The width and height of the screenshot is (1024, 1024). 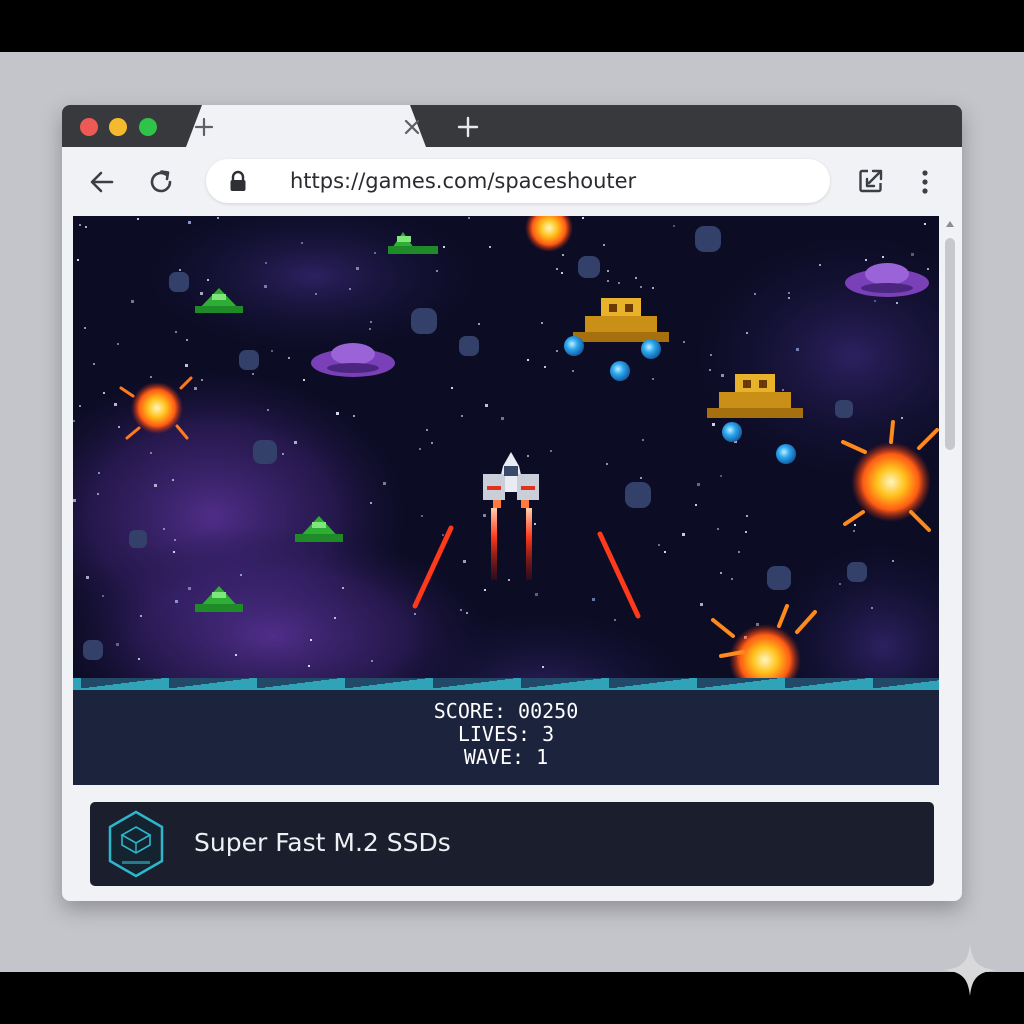 I want to click on scroll-up-arrow-icon, so click(x=950, y=224).